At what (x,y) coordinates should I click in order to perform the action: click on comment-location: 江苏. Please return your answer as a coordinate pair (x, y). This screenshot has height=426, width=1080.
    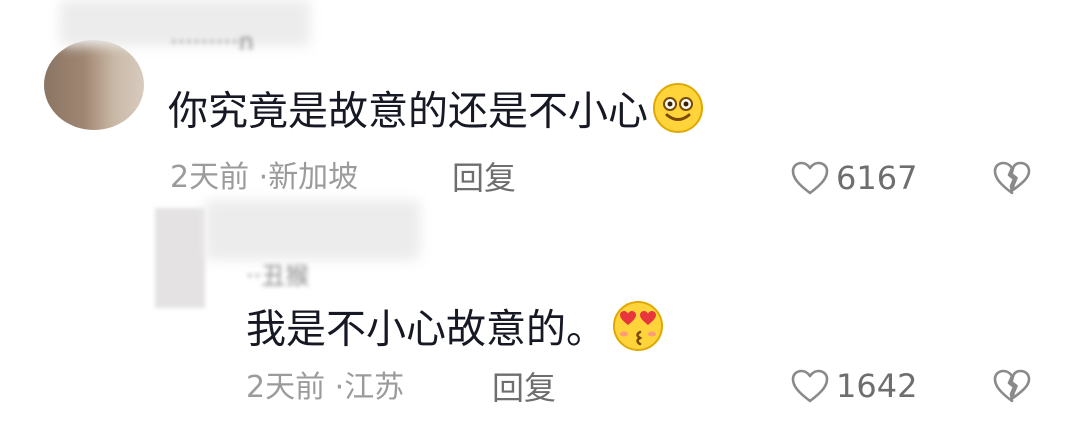
    Looking at the image, I should click on (374, 387).